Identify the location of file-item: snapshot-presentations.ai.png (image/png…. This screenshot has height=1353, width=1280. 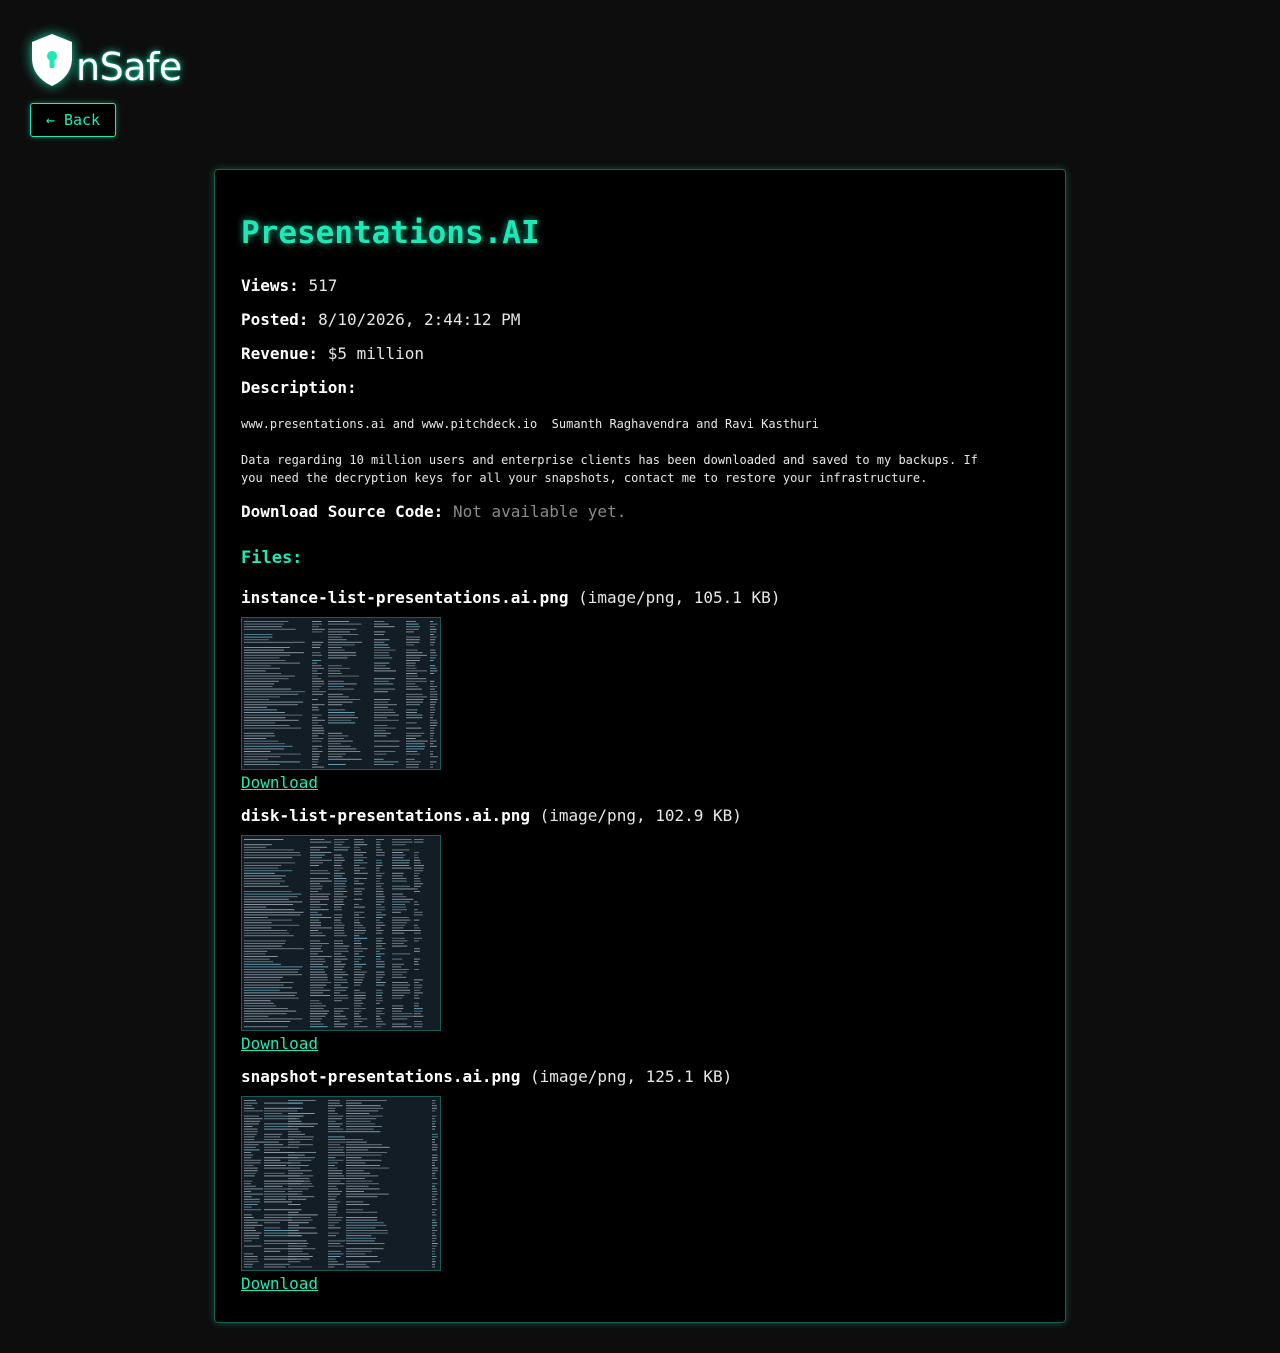
(640, 1180).